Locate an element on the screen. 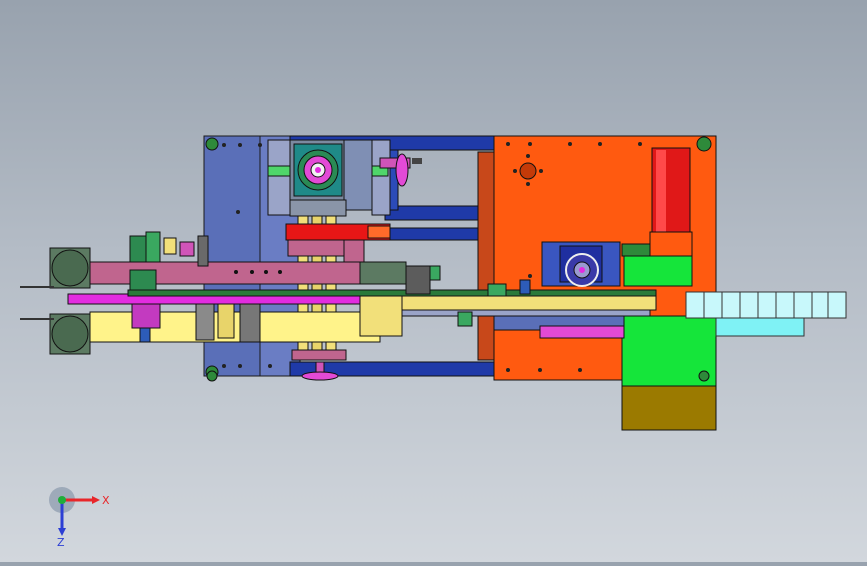  triad-icon: X Z is located at coordinates (79, 518).